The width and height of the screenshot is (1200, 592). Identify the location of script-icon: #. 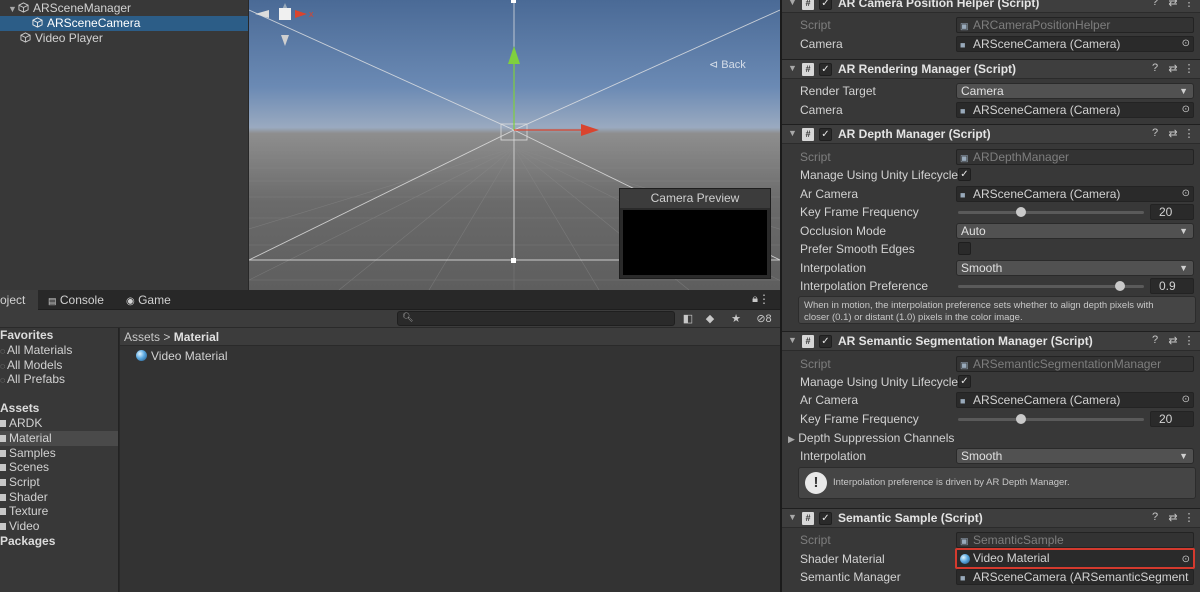
(808, 518).